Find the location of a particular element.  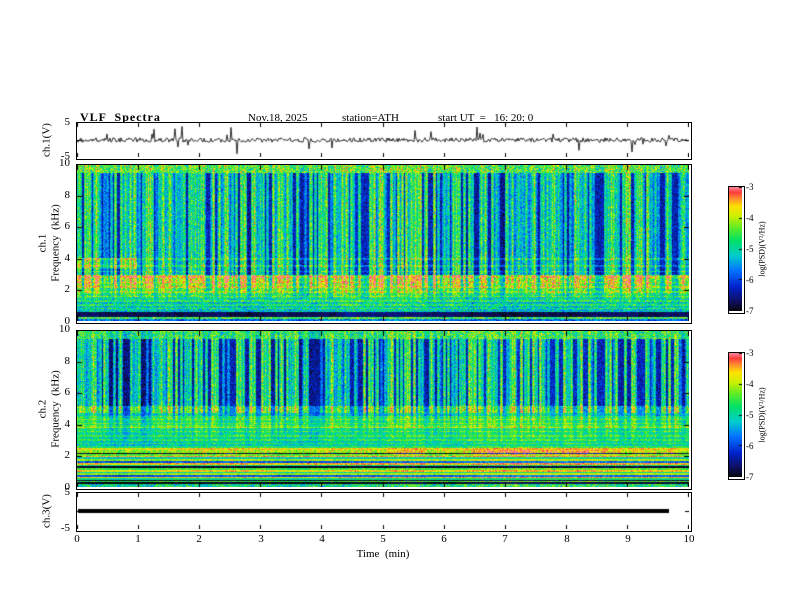

ch2-colorbar is located at coordinates (736, 416).